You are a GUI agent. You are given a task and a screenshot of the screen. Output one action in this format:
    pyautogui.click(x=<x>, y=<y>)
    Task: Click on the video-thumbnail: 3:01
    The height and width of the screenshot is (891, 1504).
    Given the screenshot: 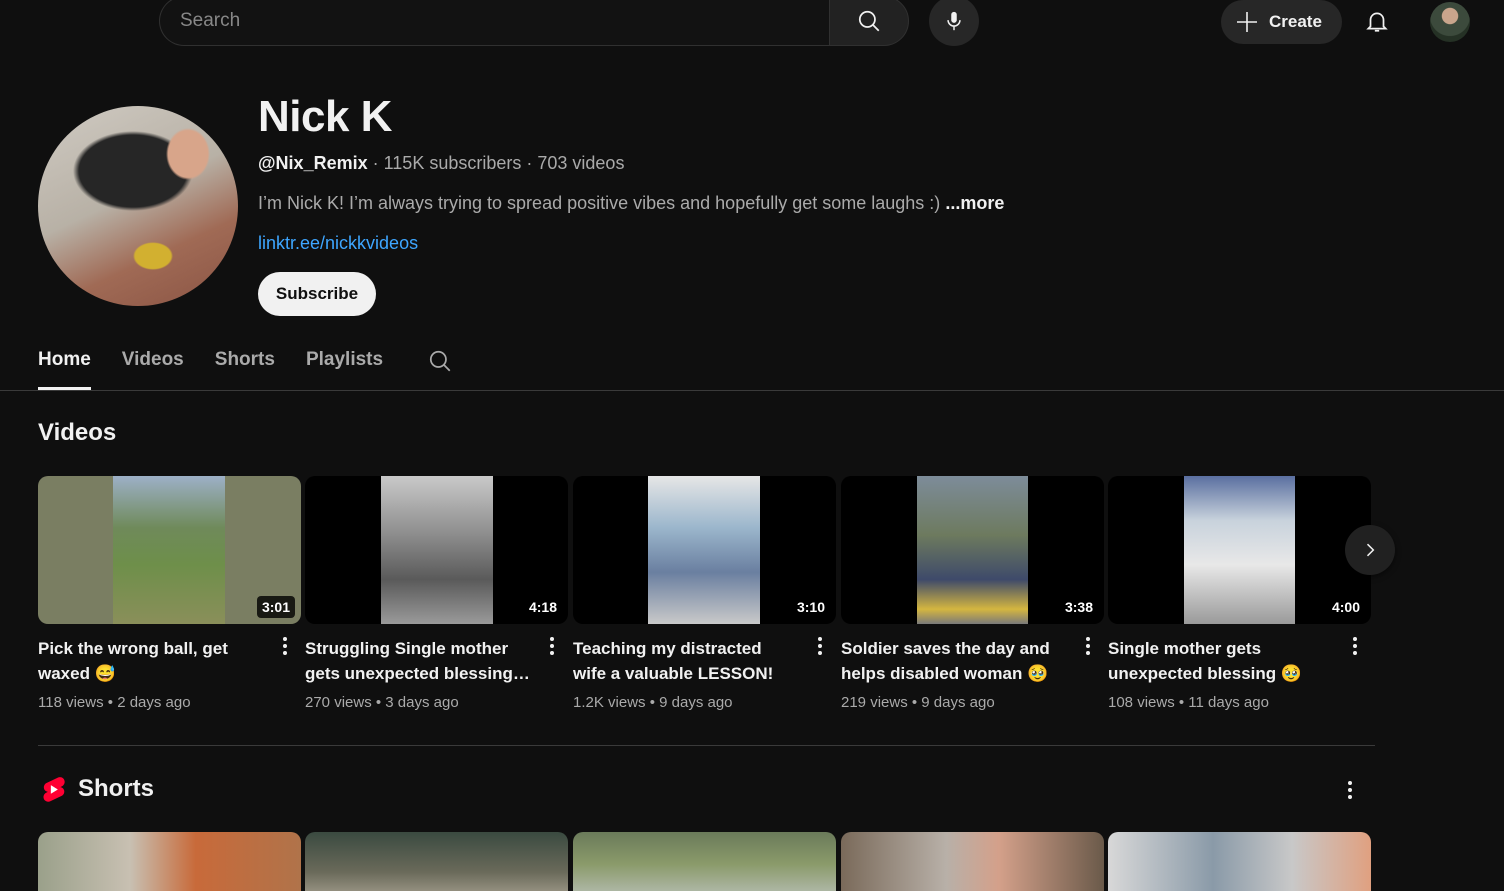 What is the action you would take?
    pyautogui.click(x=169, y=550)
    